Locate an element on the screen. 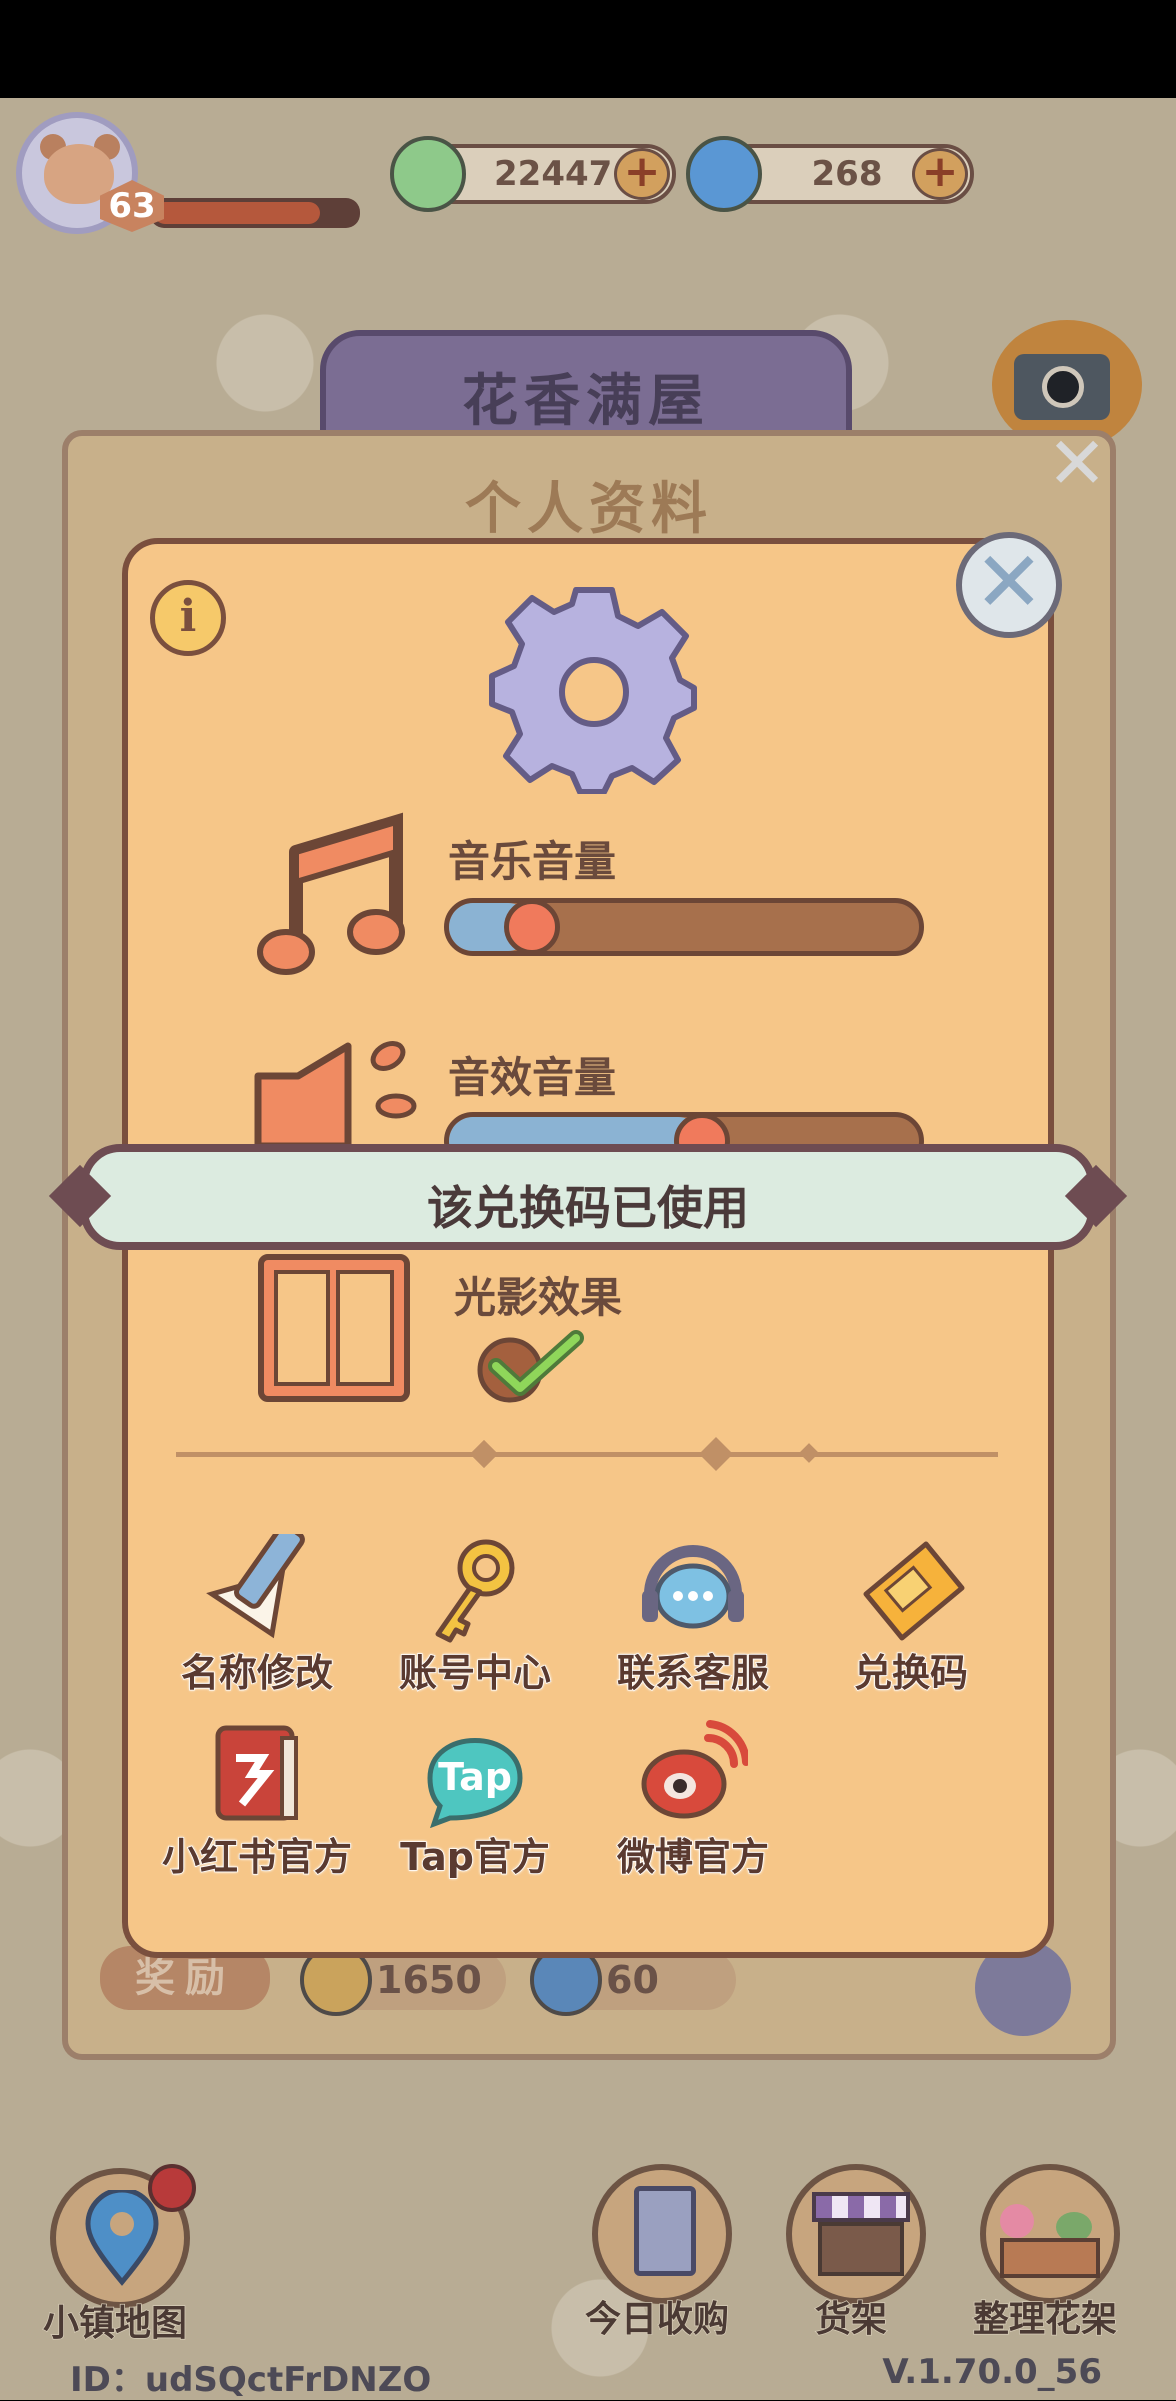 The height and width of the screenshot is (2401, 1176). info-icon: i is located at coordinates (188, 618).